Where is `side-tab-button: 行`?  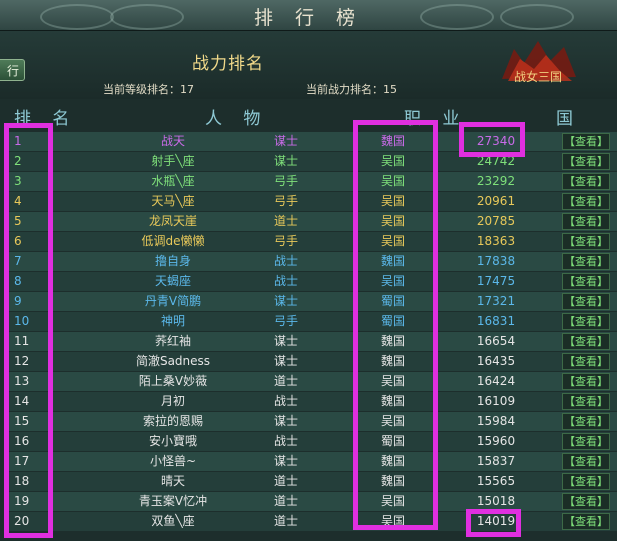
side-tab-button: 行 is located at coordinates (12, 70).